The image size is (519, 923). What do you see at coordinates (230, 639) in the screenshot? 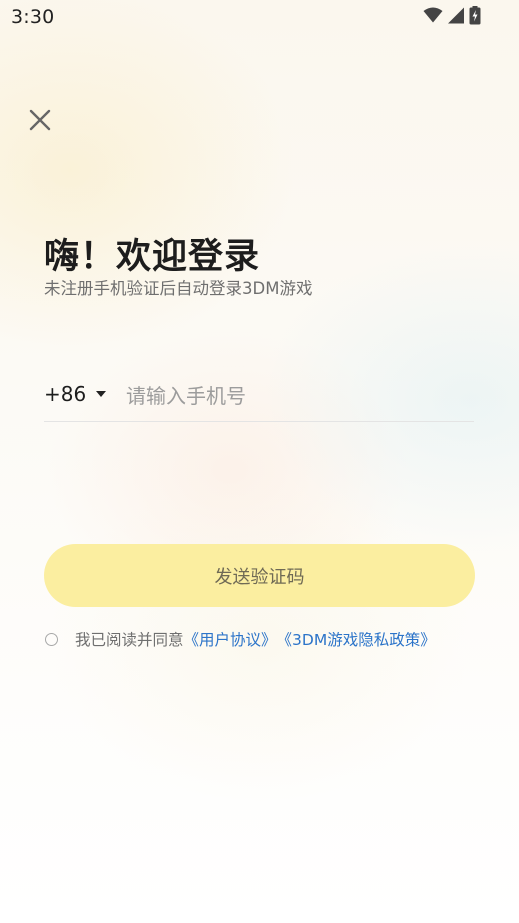
I see `user-agreement-link: 《用户协议》` at bounding box center [230, 639].